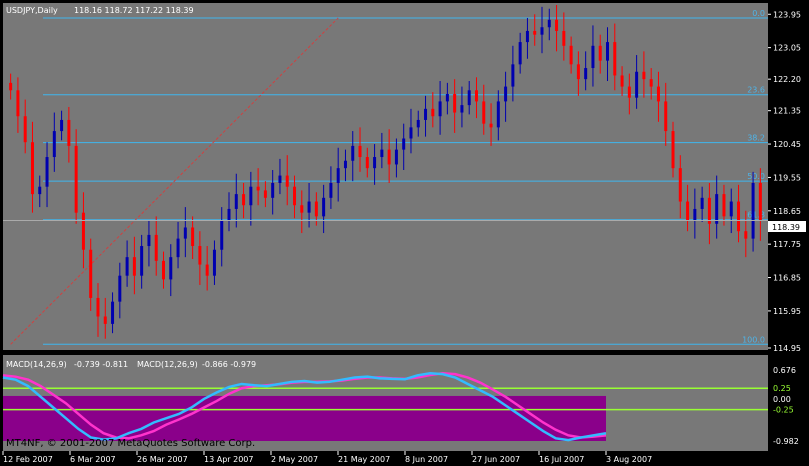 The image size is (809, 466). I want to click on time-tick-label: 6 Mar 2007, so click(93, 459).